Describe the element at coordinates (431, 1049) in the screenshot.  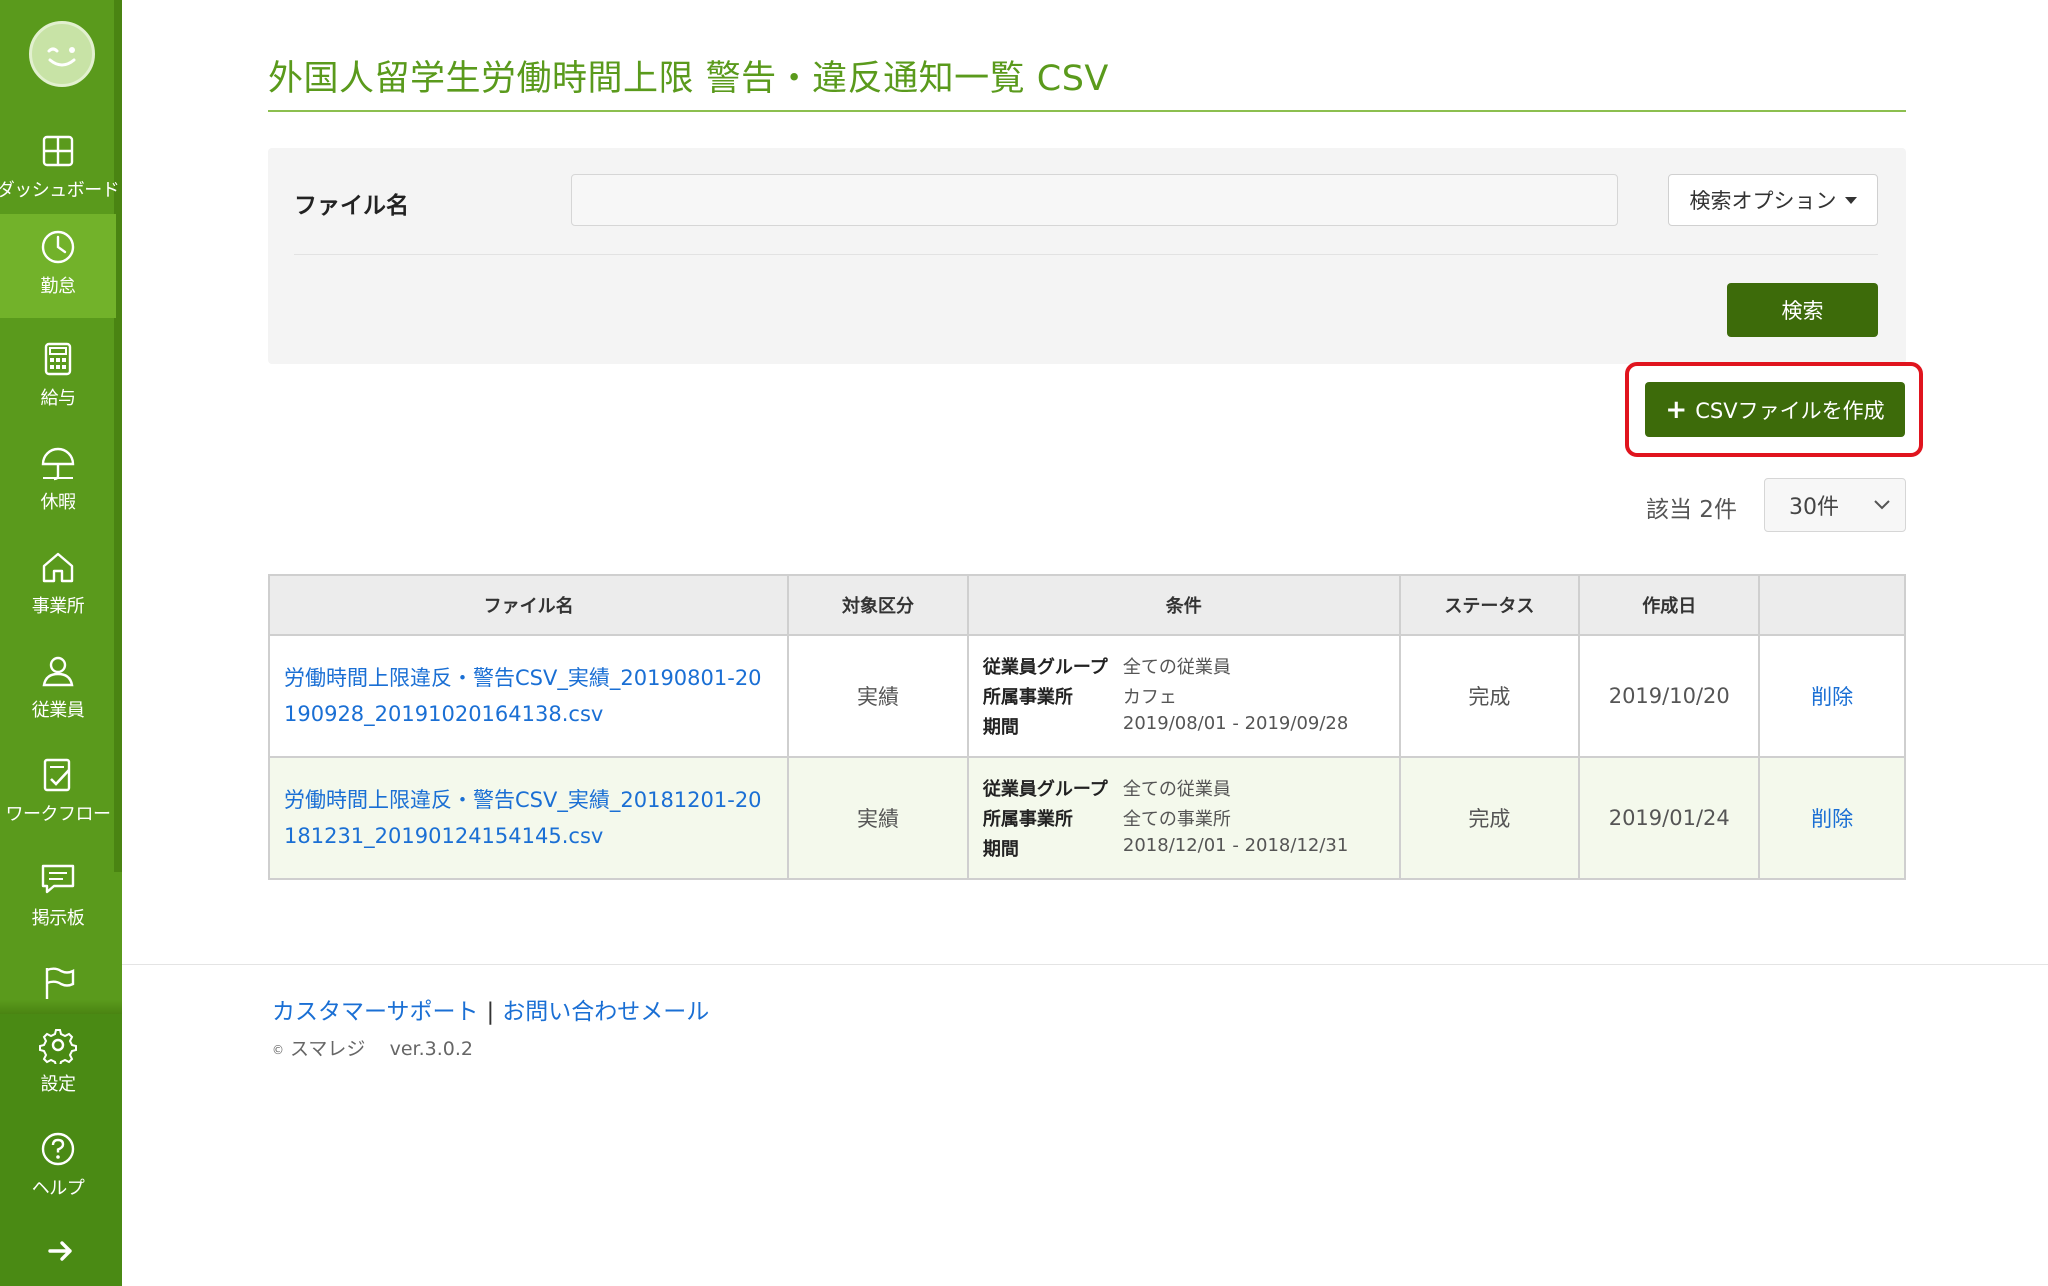
I see `version-text: ver.3.0.2` at that location.